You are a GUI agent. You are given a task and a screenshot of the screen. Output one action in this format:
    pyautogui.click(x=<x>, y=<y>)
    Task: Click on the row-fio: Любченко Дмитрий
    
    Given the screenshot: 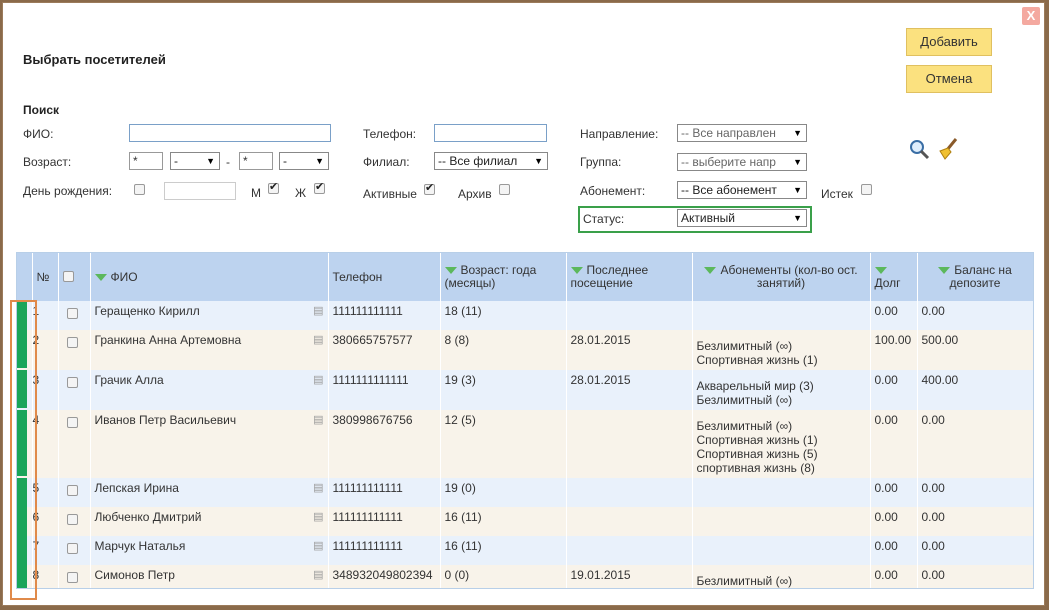 What is the action you would take?
    pyautogui.click(x=148, y=517)
    